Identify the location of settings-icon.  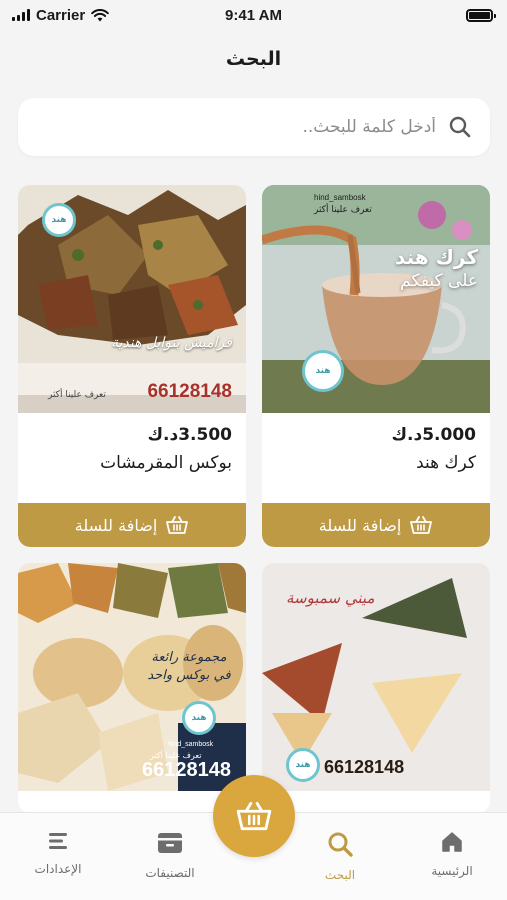
(58, 841).